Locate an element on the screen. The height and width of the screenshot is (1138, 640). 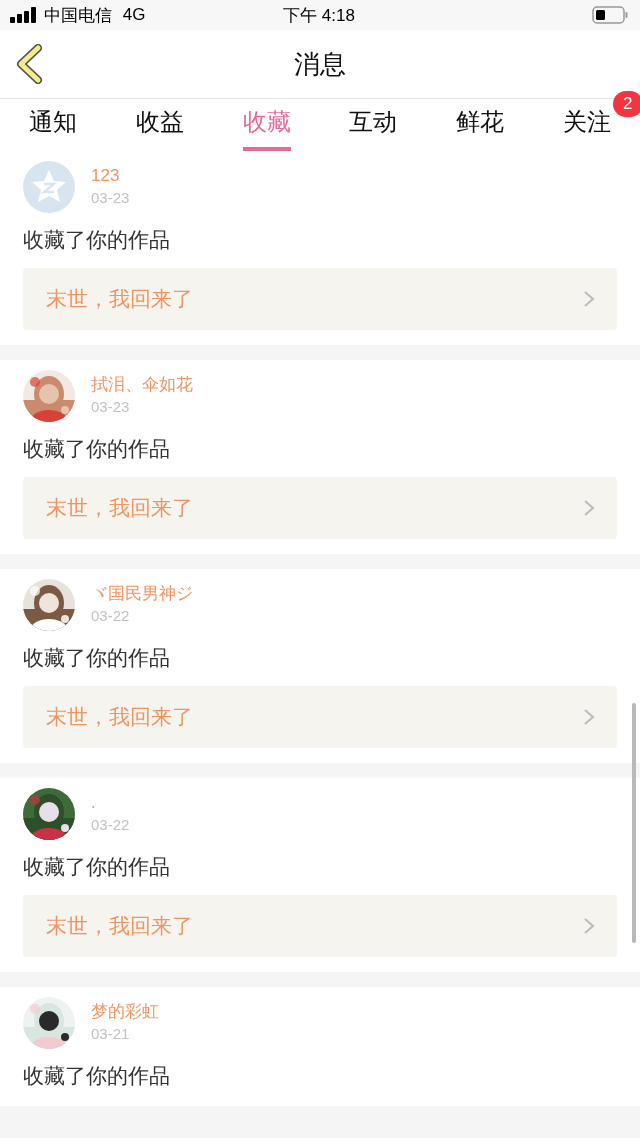
tab: 互动 is located at coordinates (373, 125).